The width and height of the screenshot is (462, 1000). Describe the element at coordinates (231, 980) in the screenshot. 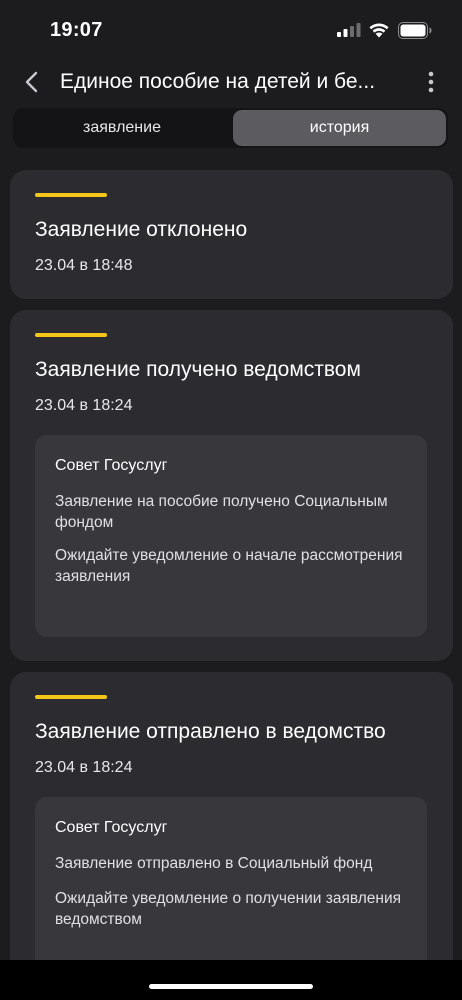

I see `bottom-bar` at that location.